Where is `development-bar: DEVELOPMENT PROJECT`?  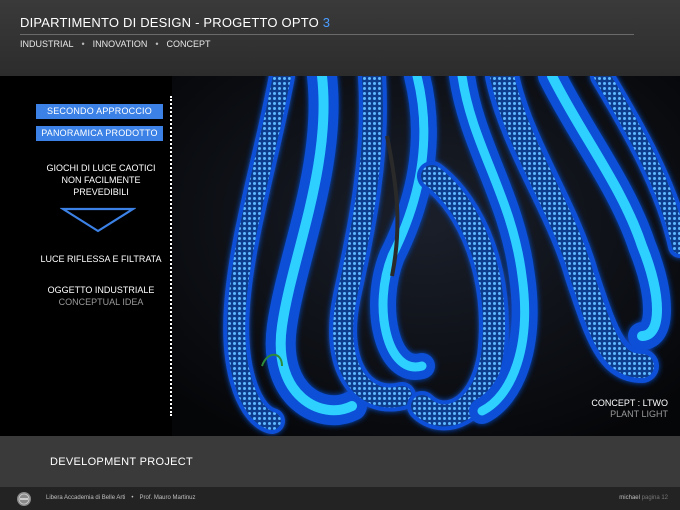
development-bar: DEVELOPMENT PROJECT is located at coordinates (340, 461).